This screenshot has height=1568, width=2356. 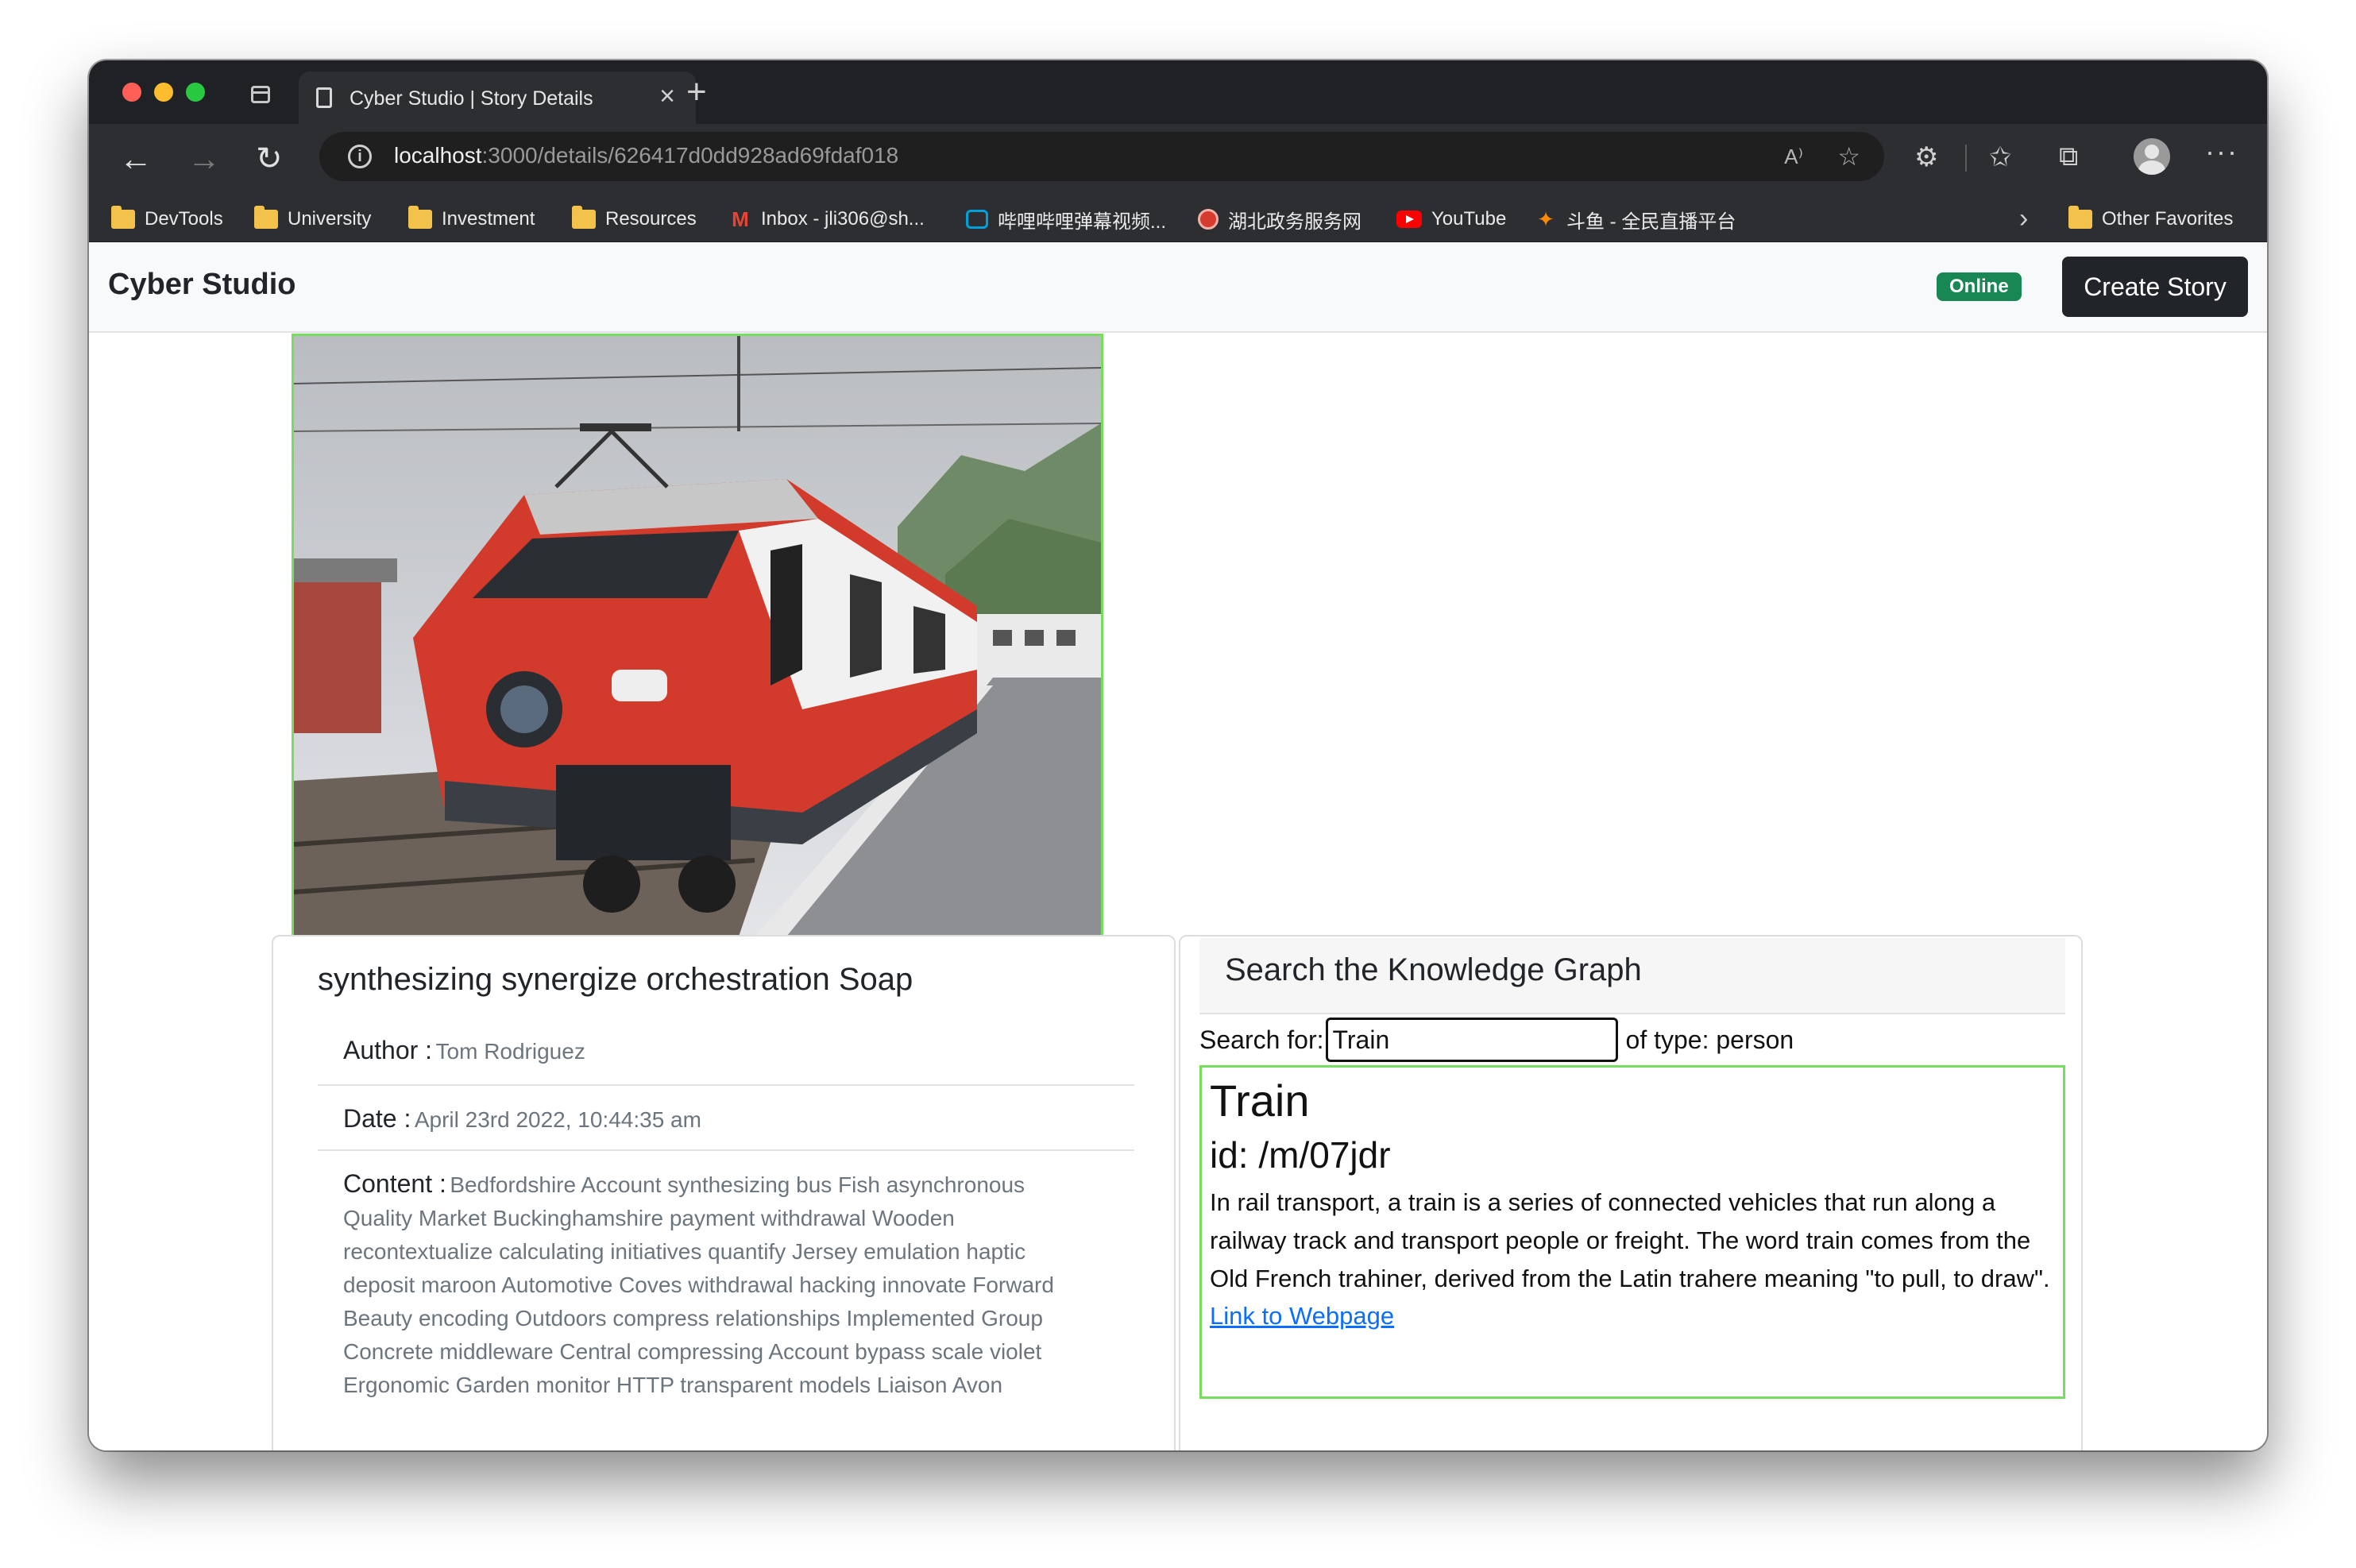 What do you see at coordinates (977, 220) in the screenshot?
I see `bilibili-icon` at bounding box center [977, 220].